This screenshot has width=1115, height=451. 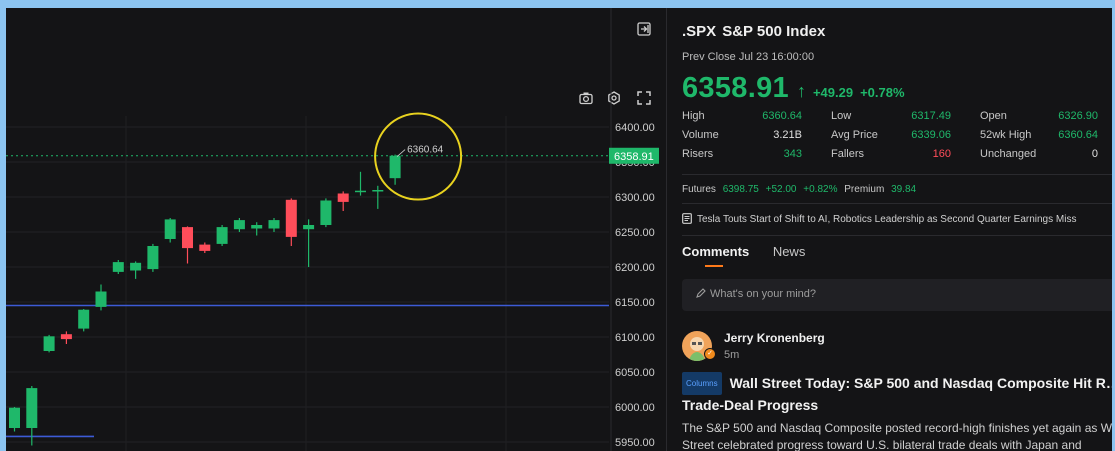 I want to click on price-change-percent: +0.78%, so click(x=882, y=92).